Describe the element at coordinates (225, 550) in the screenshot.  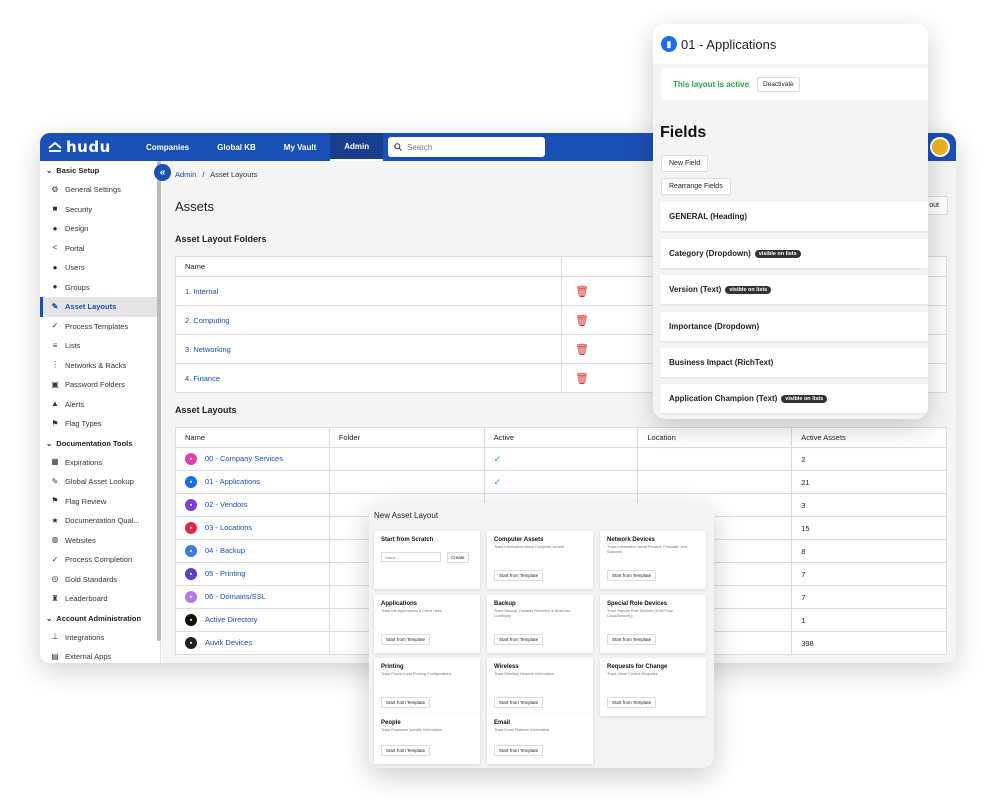
I see `layout-name-link: 04 - Backup` at that location.